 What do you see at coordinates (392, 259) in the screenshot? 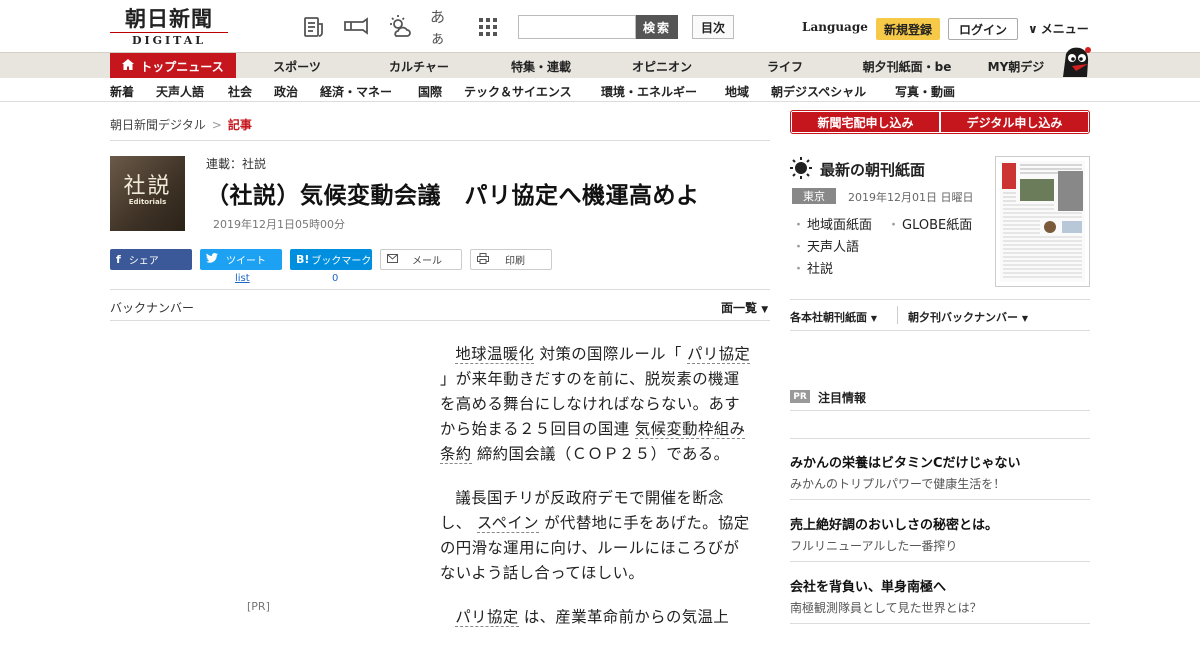
I see `mail-icon` at bounding box center [392, 259].